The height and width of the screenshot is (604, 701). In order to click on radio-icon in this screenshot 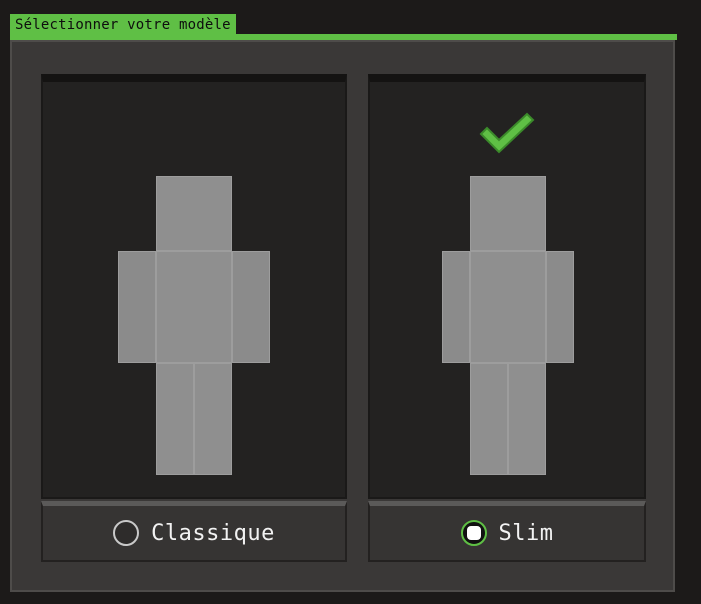, I will do `click(126, 533)`.